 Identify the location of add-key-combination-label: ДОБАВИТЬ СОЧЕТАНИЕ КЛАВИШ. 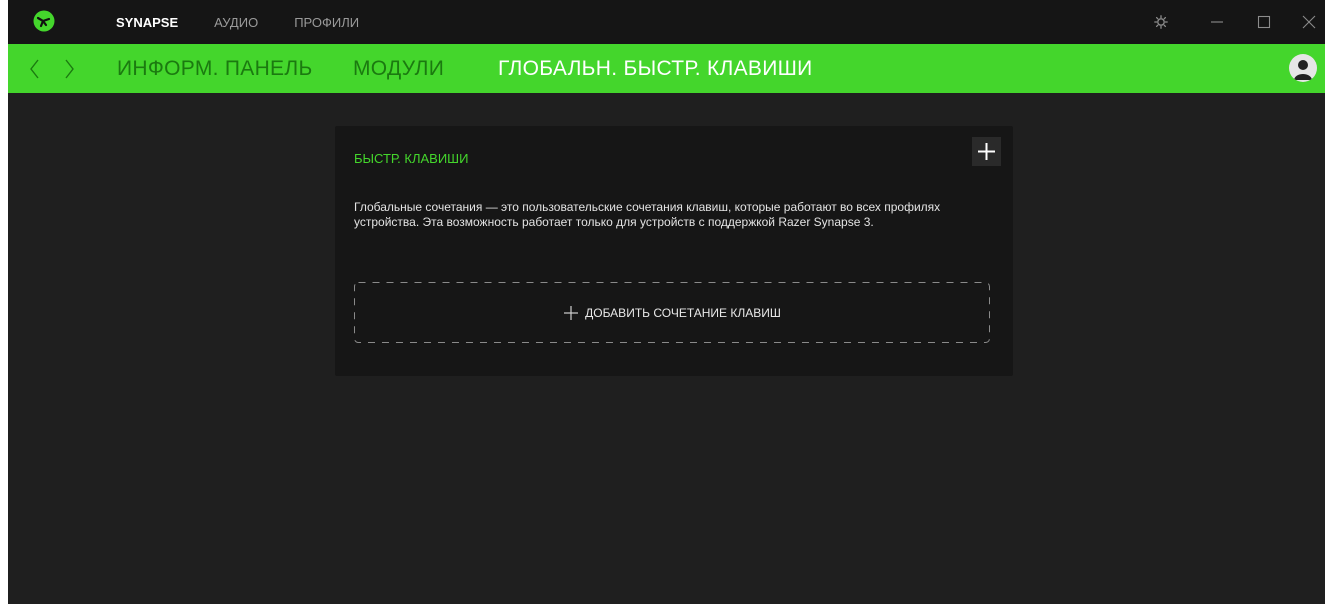
(683, 312).